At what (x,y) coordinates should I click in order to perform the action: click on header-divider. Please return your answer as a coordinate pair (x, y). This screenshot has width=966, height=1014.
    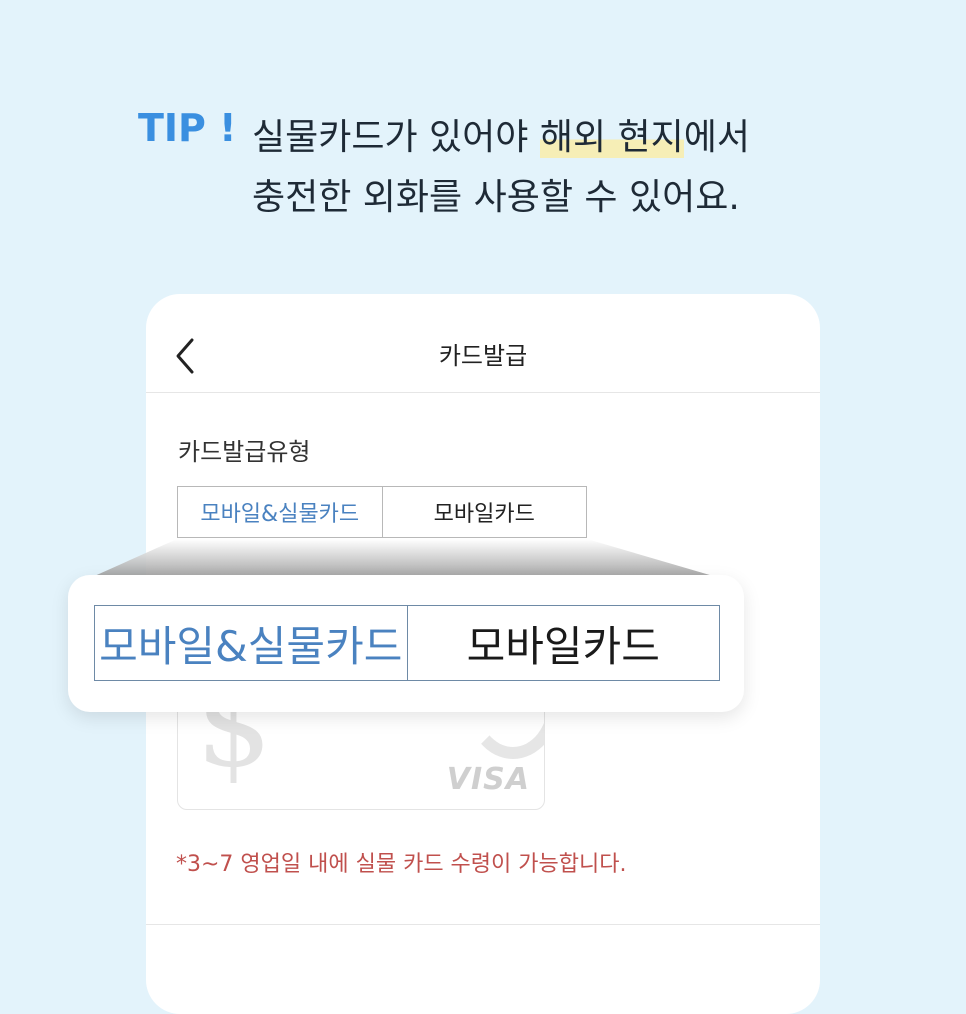
    Looking at the image, I should click on (483, 392).